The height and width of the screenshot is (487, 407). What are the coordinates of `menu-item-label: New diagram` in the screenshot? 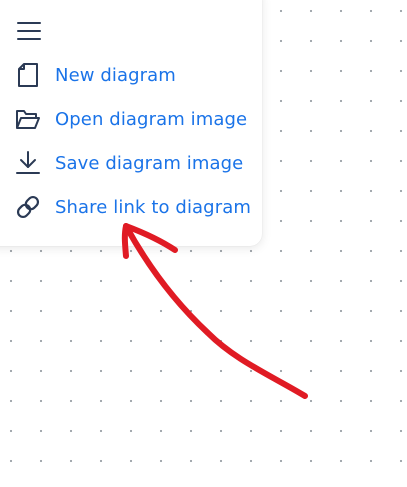 It's located at (115, 75).